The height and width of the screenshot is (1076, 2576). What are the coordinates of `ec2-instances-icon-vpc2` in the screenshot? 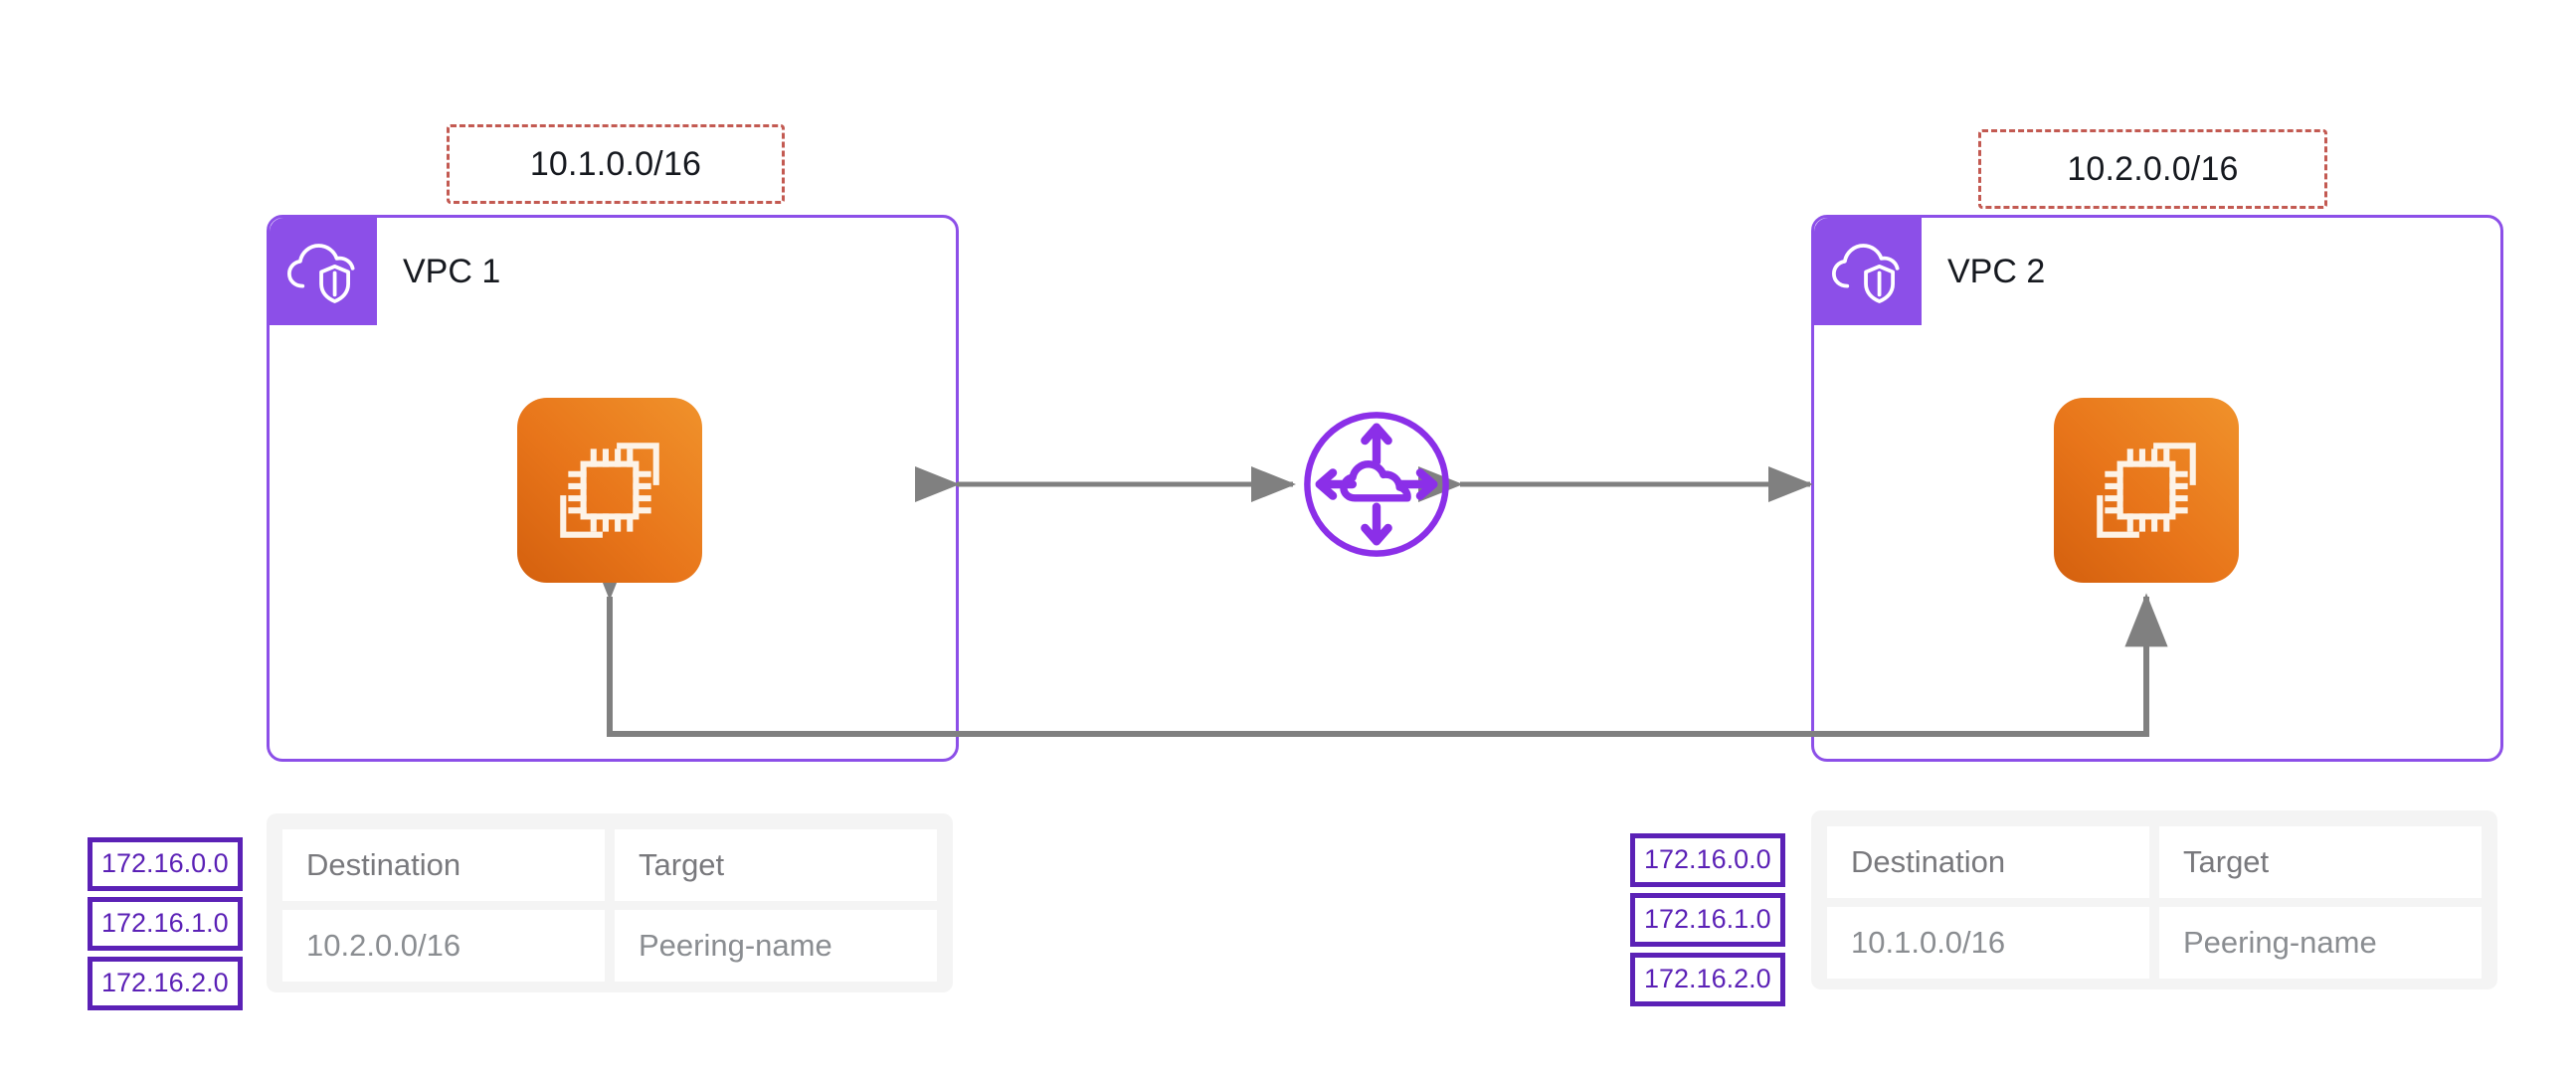 It's located at (2146, 491).